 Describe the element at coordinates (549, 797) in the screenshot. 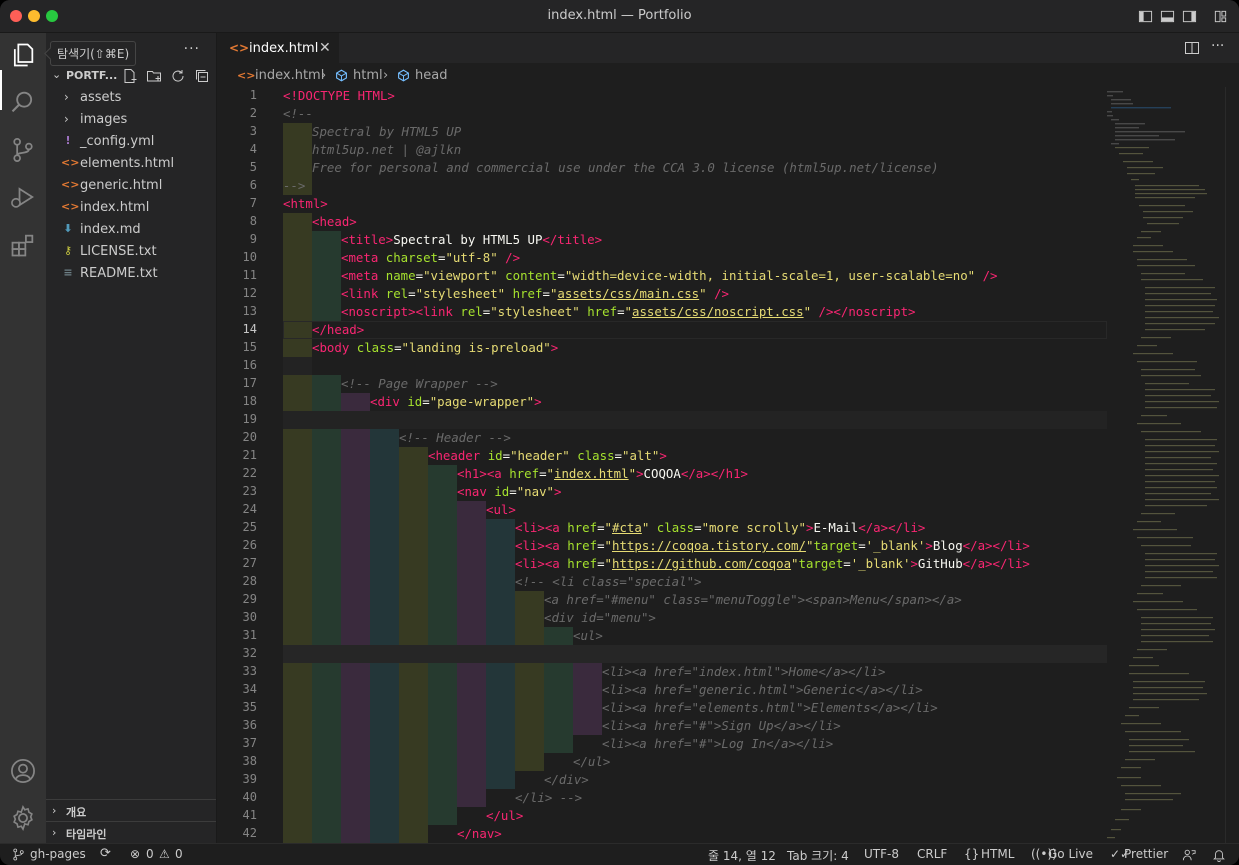

I see `code-text: </li> -->` at that location.